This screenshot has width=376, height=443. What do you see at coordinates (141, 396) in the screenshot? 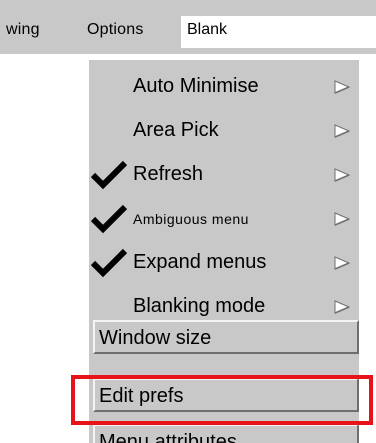
I see `button-label: Edit prefs` at bounding box center [141, 396].